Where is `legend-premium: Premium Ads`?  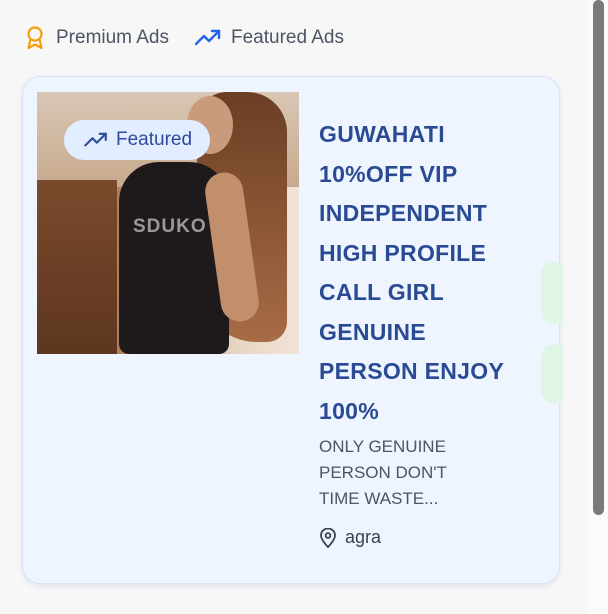
legend-premium: Premium Ads is located at coordinates (96, 38).